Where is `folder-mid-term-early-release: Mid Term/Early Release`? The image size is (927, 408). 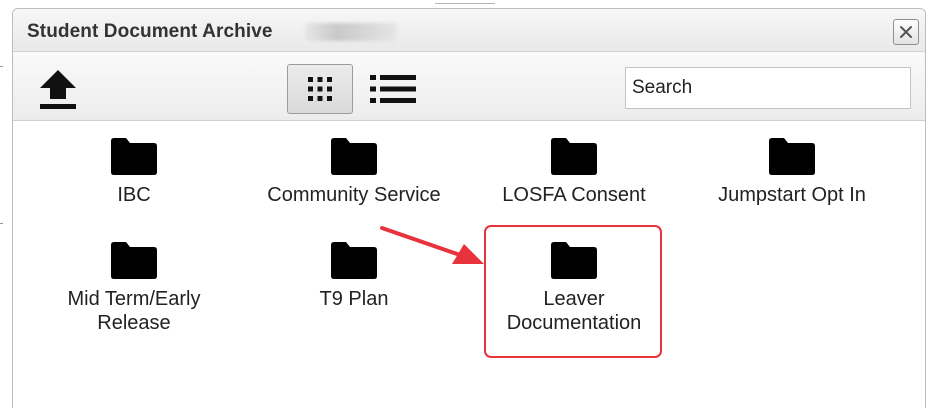
folder-mid-term-early-release: Mid Term/Early Release is located at coordinates (134, 288).